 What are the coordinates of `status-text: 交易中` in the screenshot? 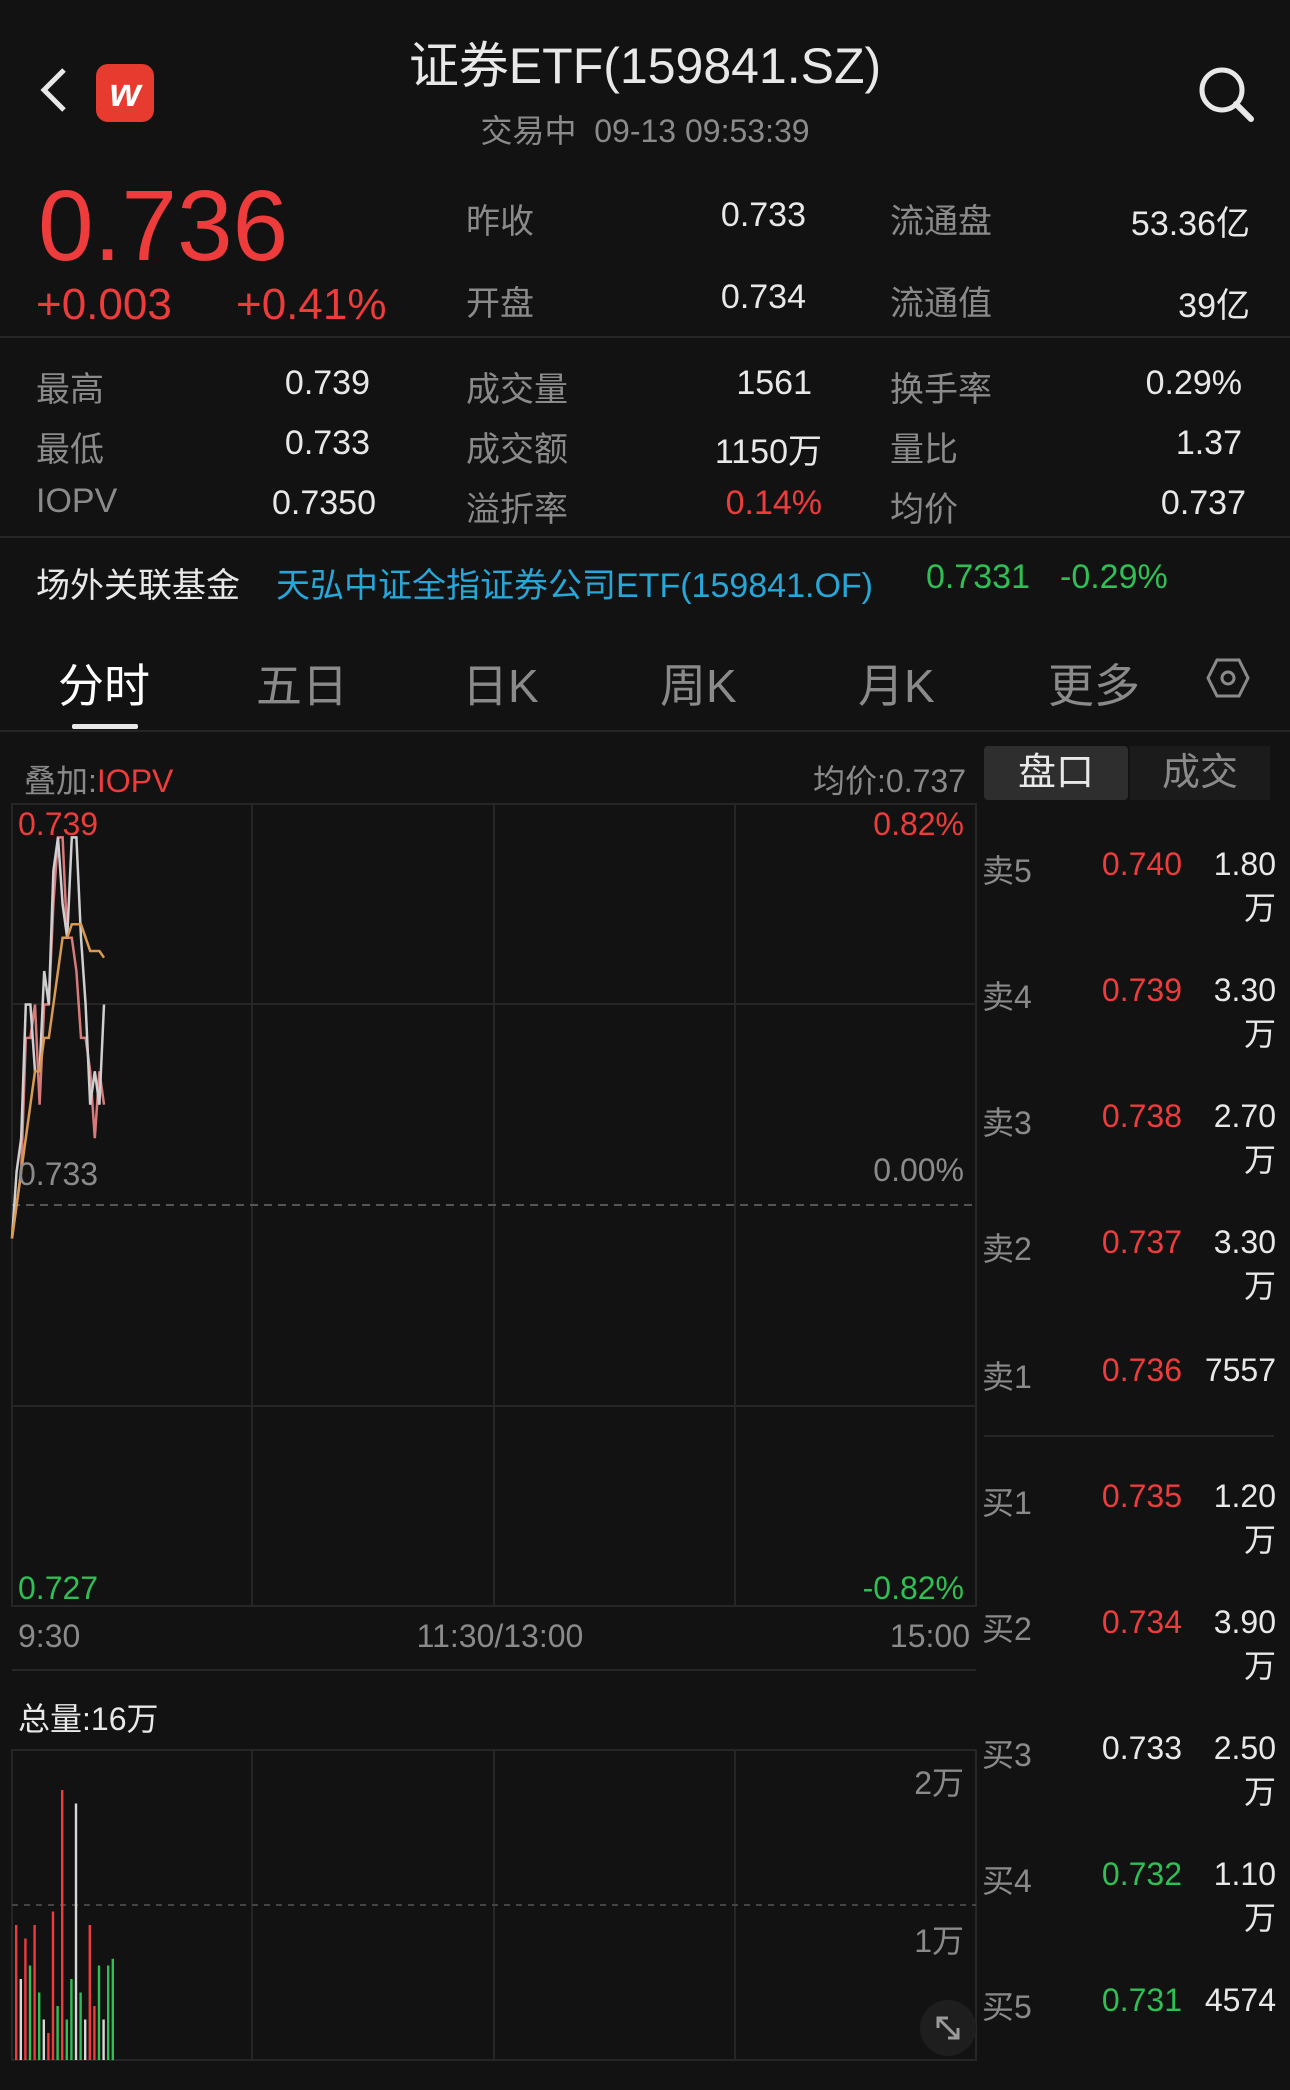 It's located at (528, 131).